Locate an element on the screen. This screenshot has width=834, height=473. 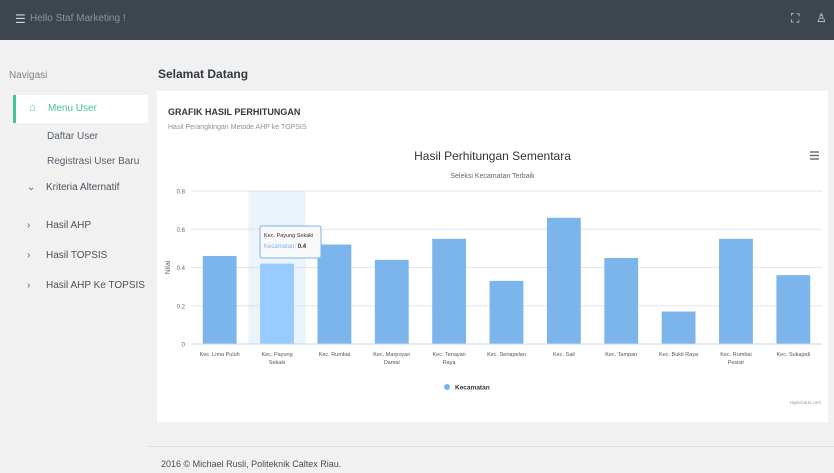
x-tick-label: Damai is located at coordinates (392, 363).